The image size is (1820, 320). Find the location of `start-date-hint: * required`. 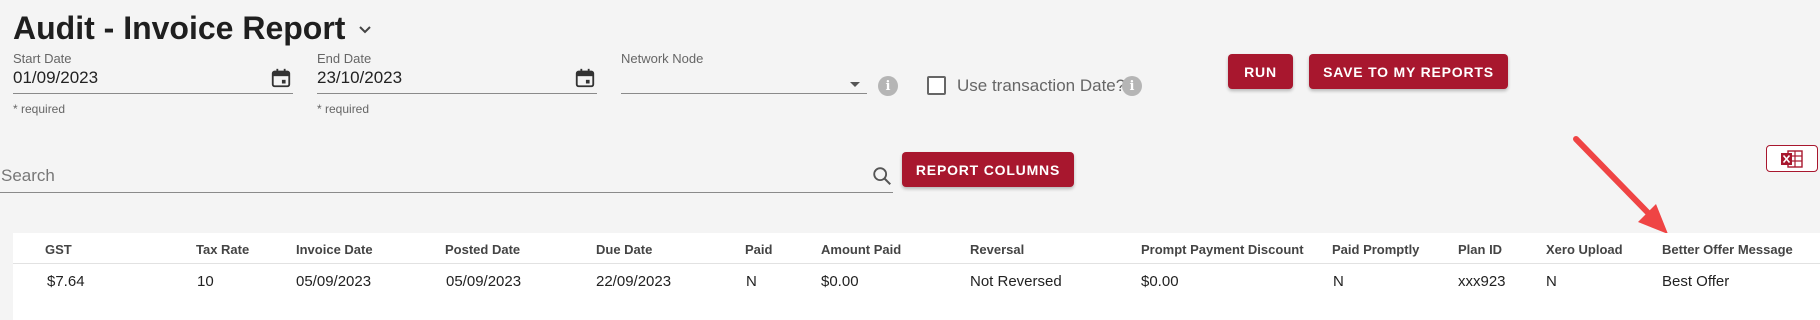

start-date-hint: * required is located at coordinates (39, 109).